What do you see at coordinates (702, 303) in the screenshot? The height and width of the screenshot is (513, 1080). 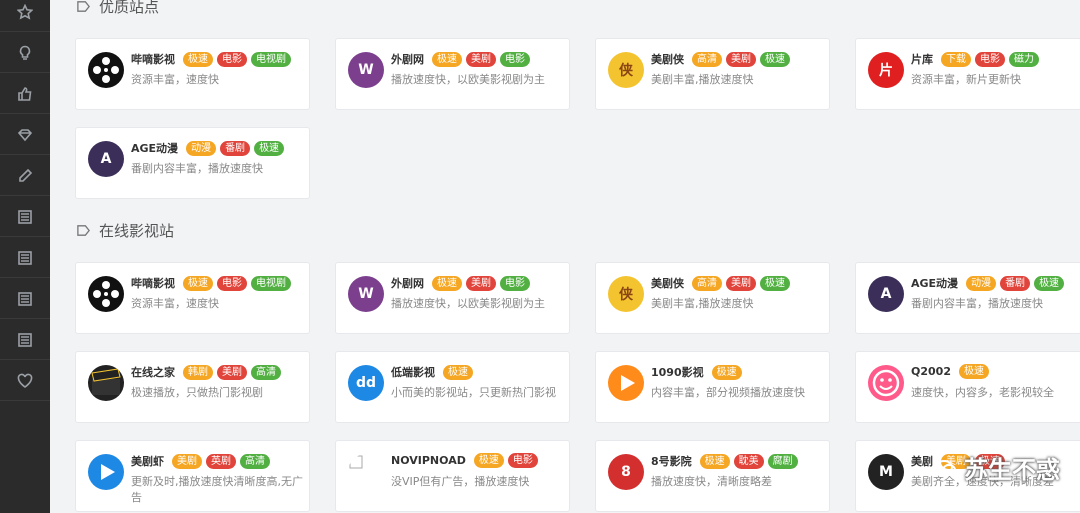 I see `site-desc: 美剧丰富,播放速度快` at bounding box center [702, 303].